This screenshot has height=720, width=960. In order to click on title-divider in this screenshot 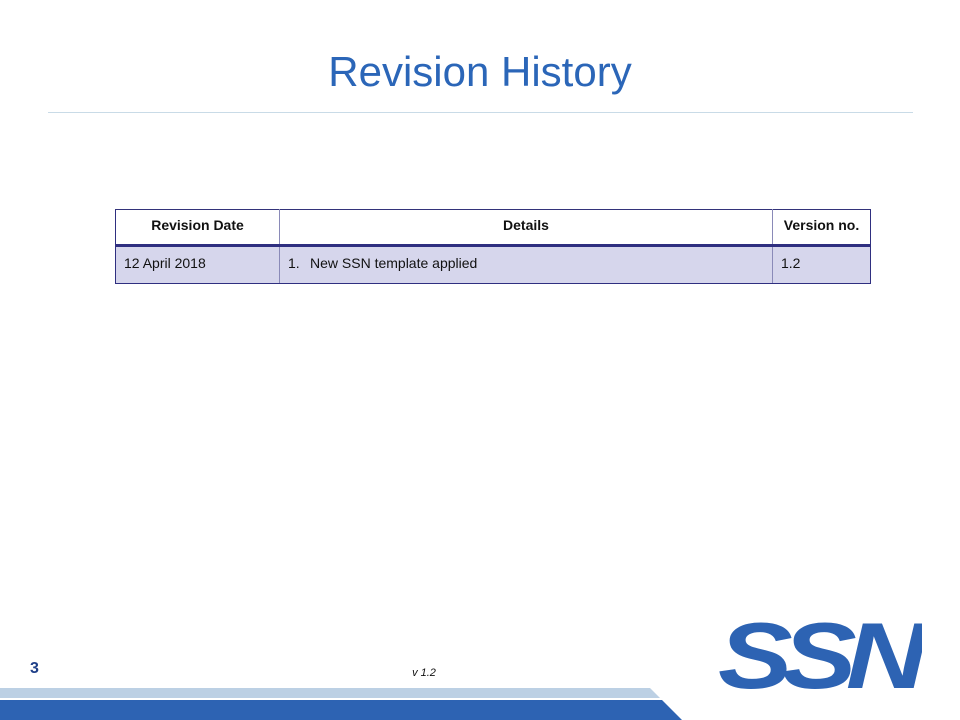, I will do `click(480, 112)`.